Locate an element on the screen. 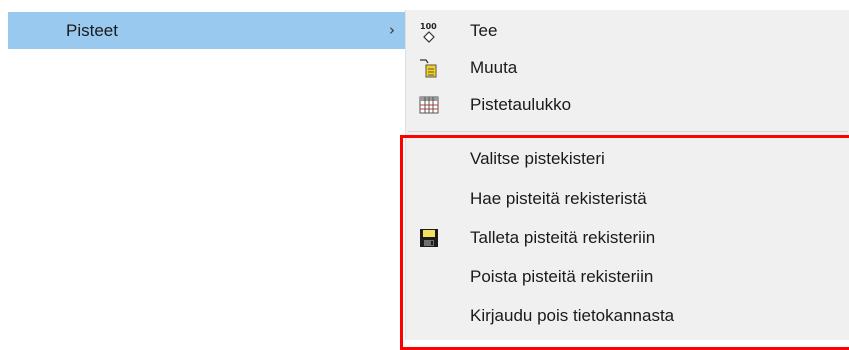 This screenshot has width=849, height=350. submenu-item-label: Talleta pisteitä rekisteriin is located at coordinates (563, 237).